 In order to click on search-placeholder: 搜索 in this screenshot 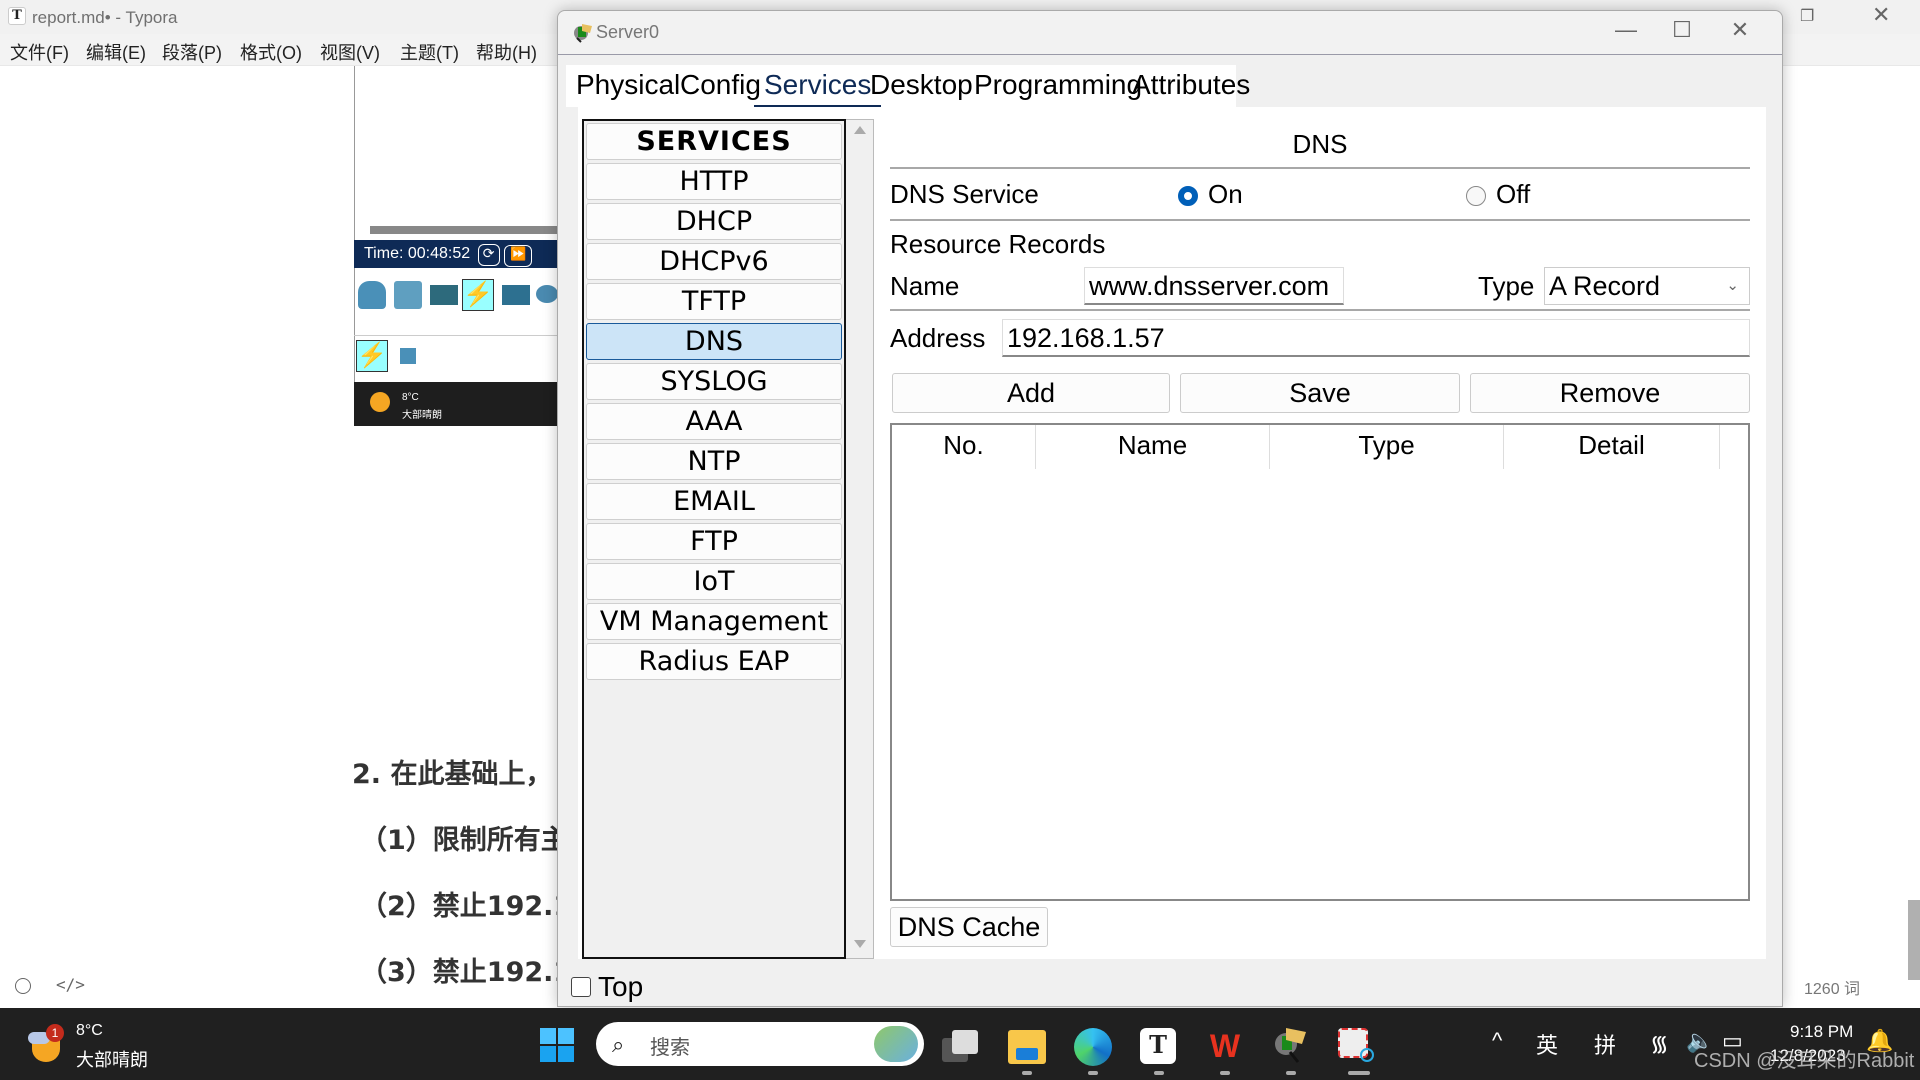, I will do `click(670, 1048)`.